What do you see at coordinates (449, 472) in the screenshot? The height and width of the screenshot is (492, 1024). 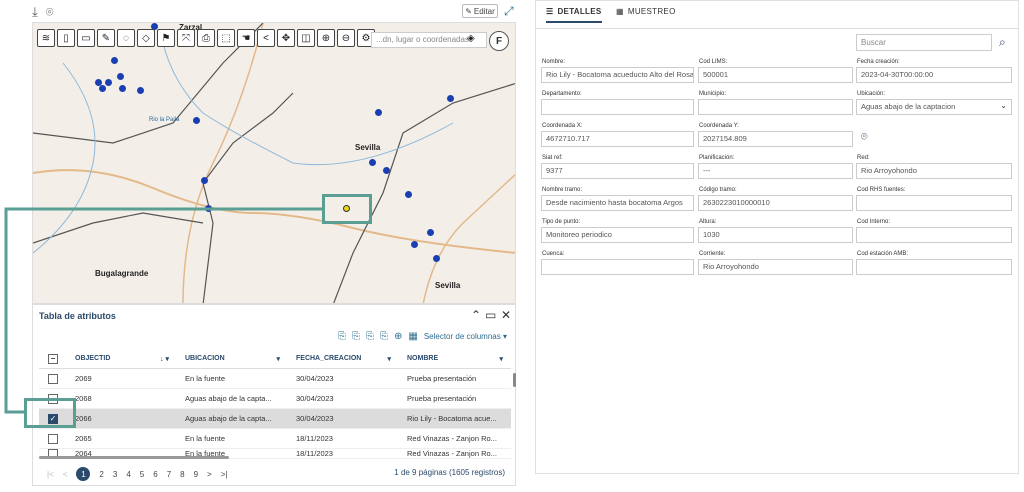 I see `page-info: 1 de 9 páginas (1605 registros)` at bounding box center [449, 472].